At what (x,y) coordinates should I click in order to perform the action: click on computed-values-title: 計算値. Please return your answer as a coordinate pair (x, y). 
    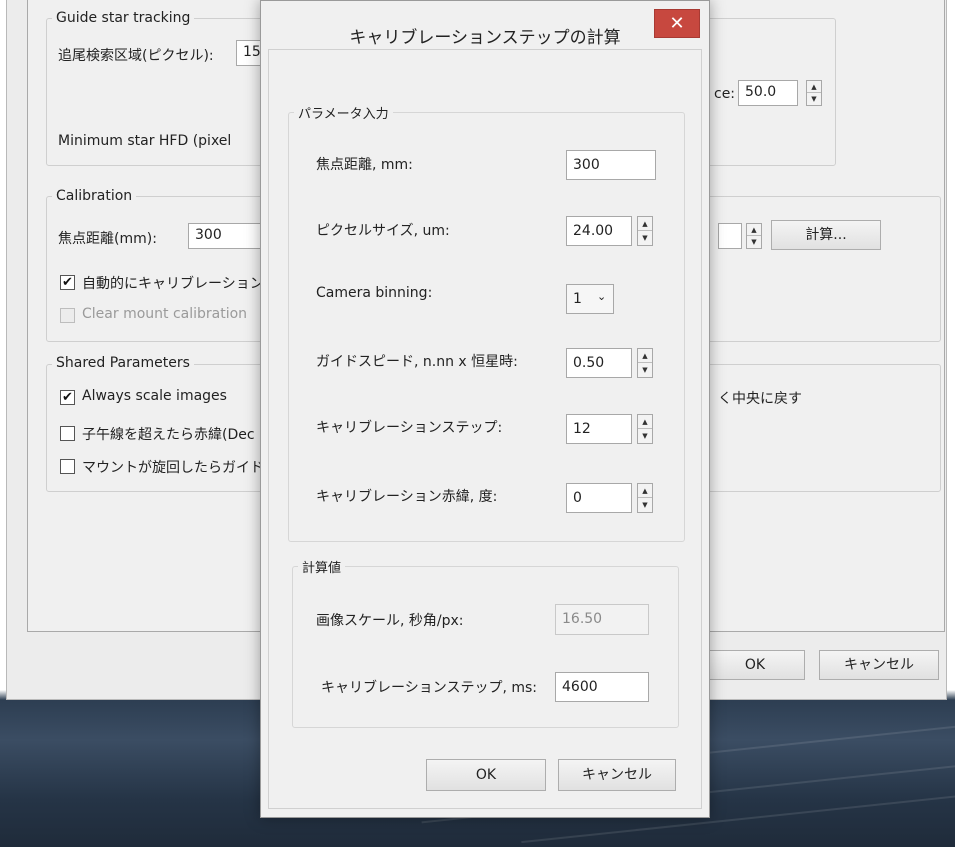
    Looking at the image, I should click on (322, 566).